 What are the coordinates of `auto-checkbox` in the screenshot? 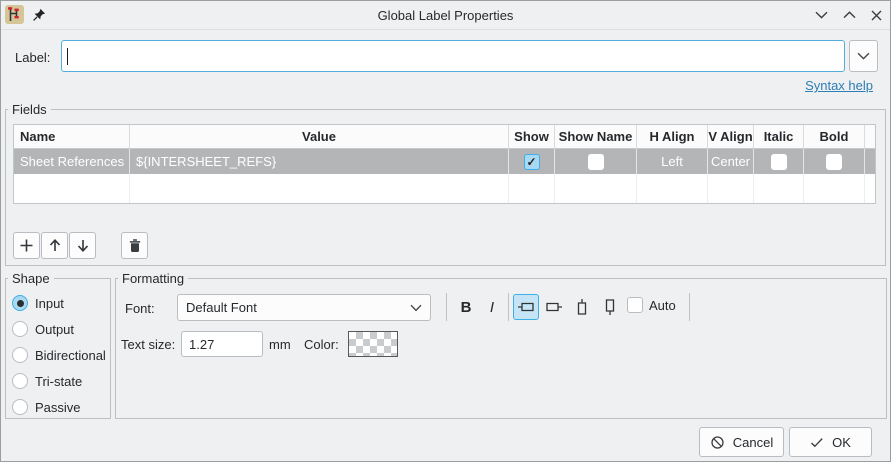 It's located at (635, 305).